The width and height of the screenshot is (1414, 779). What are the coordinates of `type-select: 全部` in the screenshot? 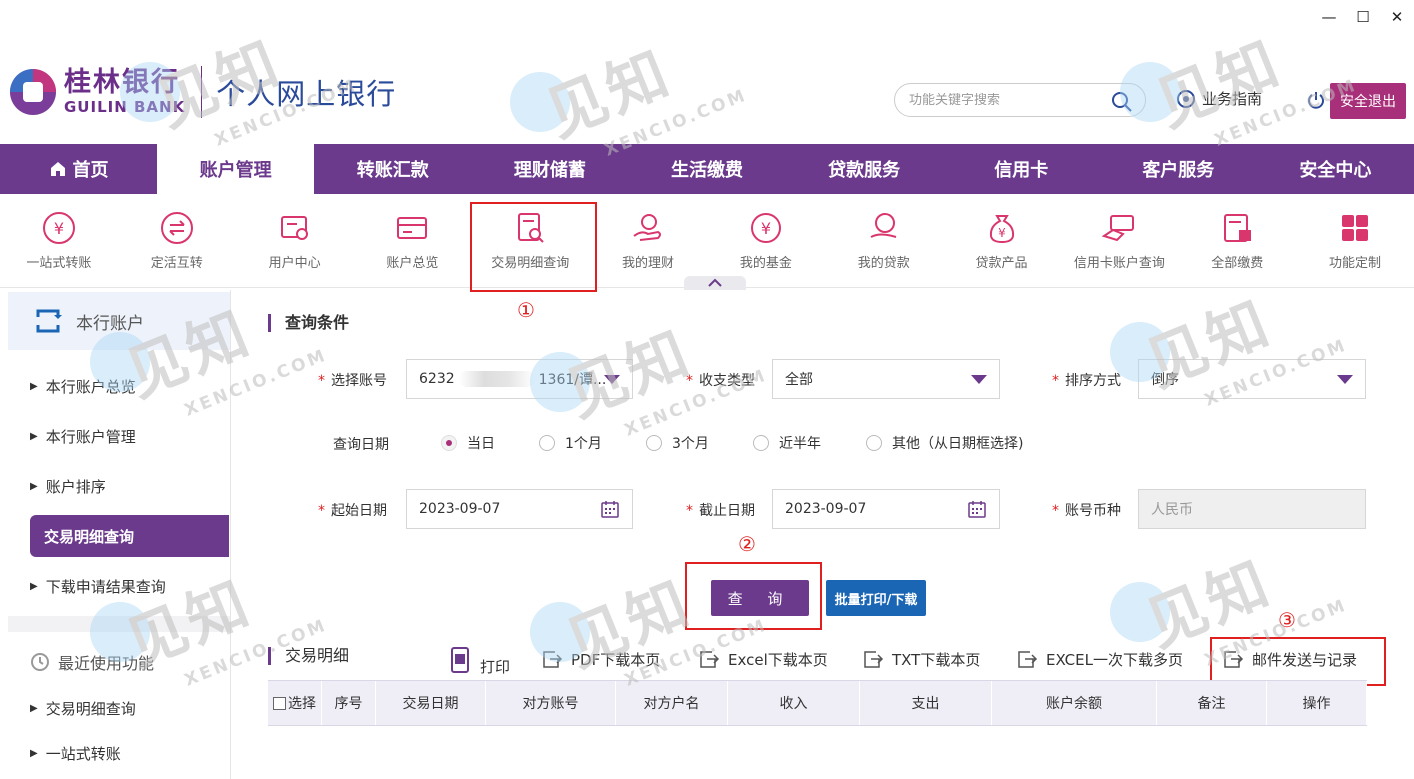 It's located at (886, 379).